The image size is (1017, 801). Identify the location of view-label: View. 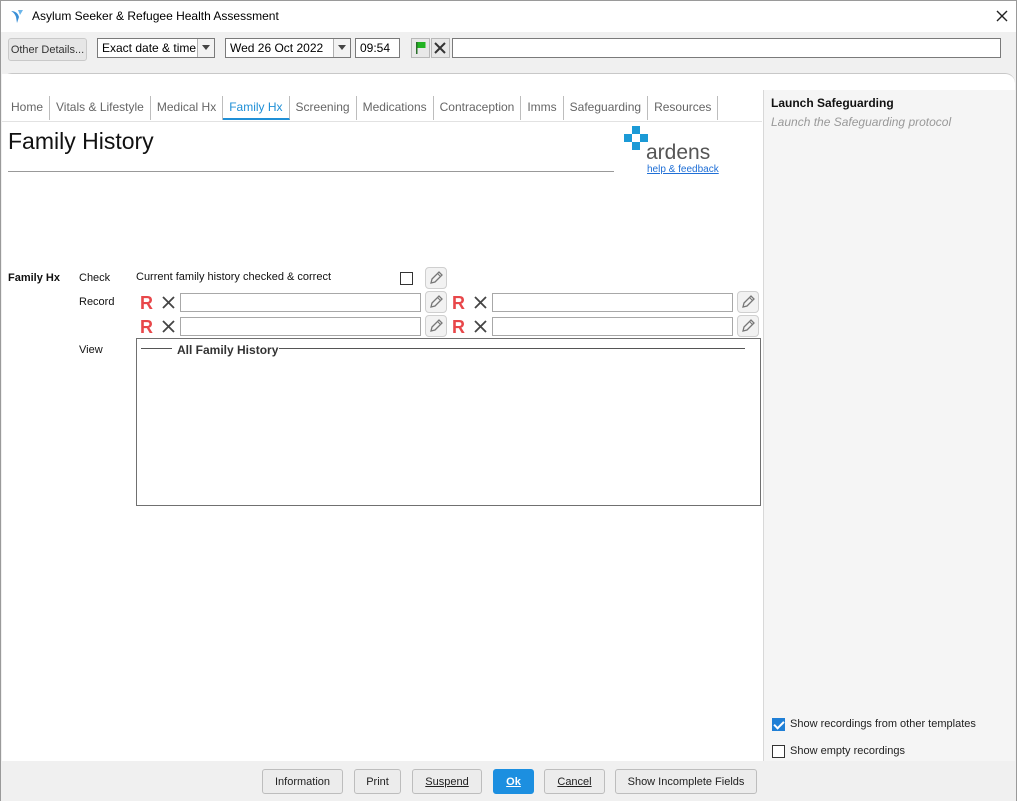
(91, 350).